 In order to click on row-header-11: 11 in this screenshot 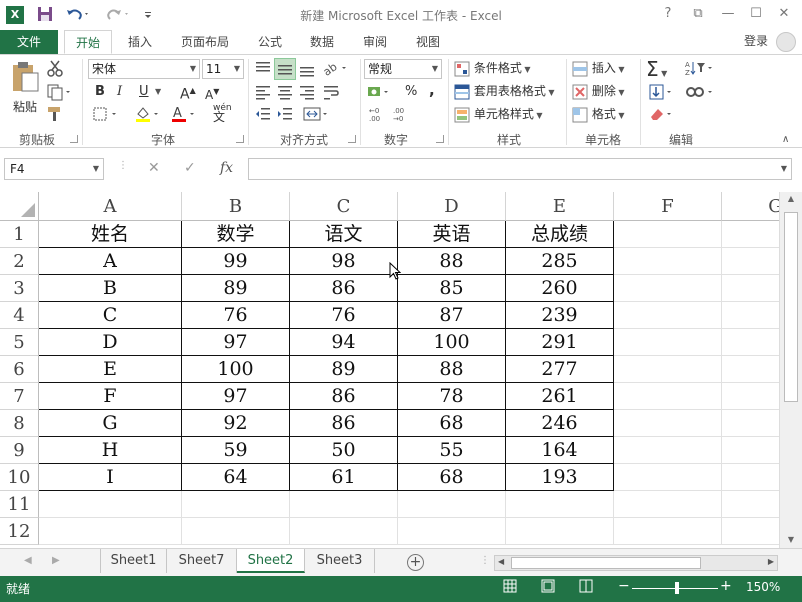, I will do `click(19, 504)`.